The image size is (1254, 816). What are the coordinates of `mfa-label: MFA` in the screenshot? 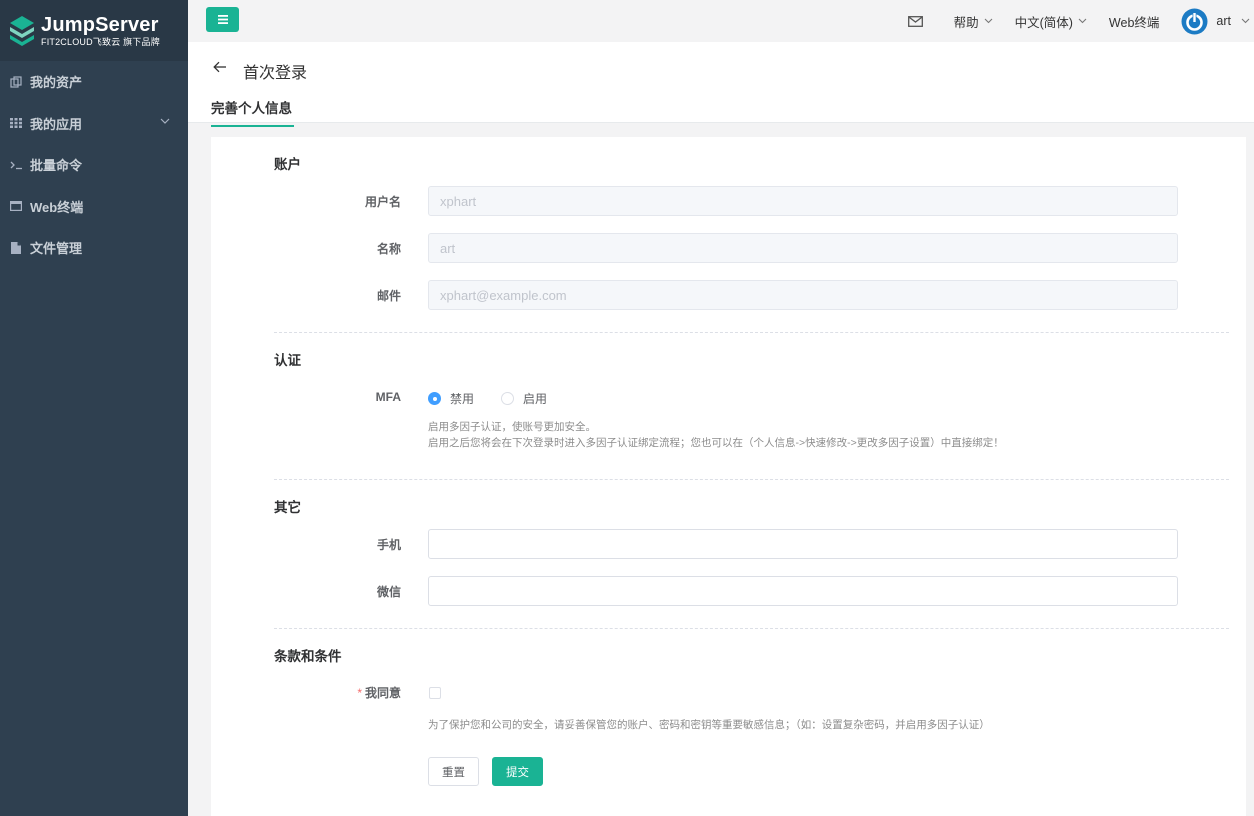 It's located at (388, 397).